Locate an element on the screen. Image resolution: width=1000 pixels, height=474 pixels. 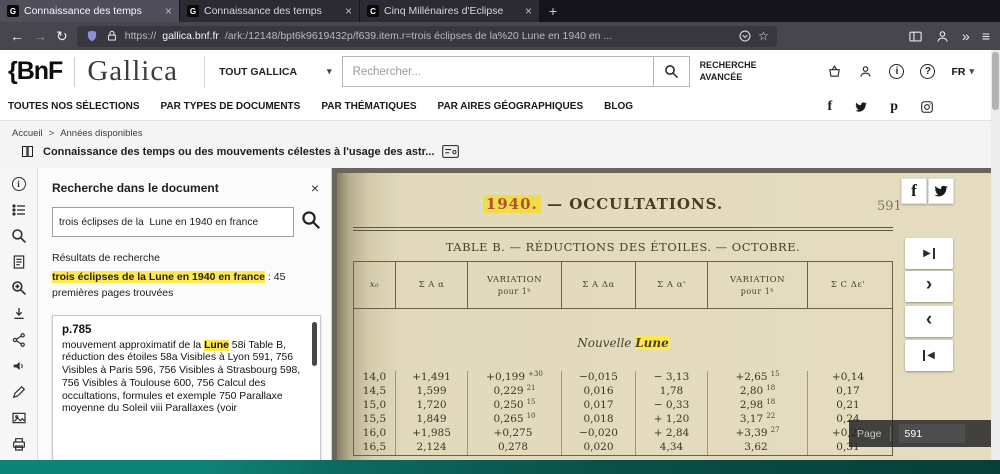
share-button is located at coordinates (19, 339).